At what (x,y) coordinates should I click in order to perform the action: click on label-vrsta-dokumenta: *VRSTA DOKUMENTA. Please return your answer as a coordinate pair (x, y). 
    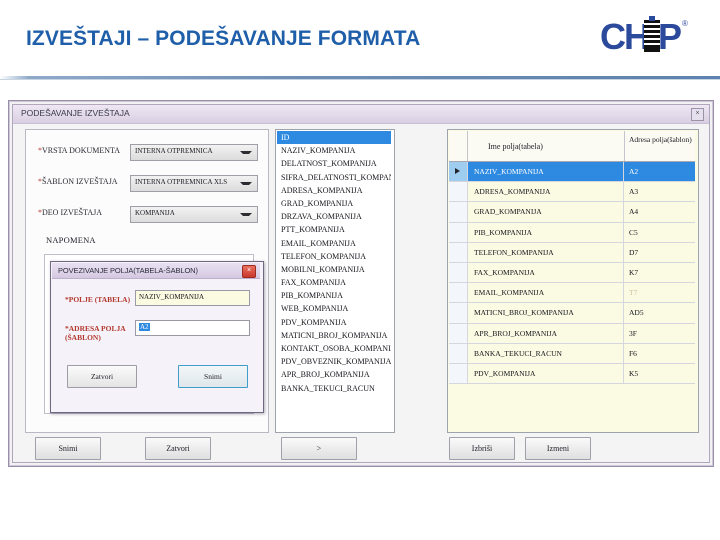
    Looking at the image, I should click on (79, 150).